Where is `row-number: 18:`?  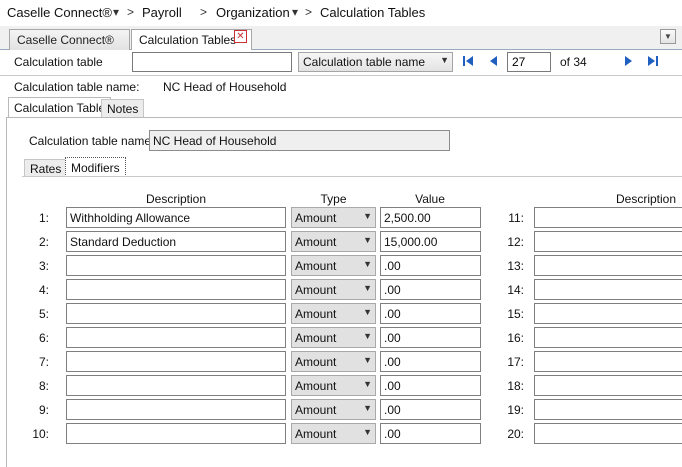 row-number: 18: is located at coordinates (515, 386).